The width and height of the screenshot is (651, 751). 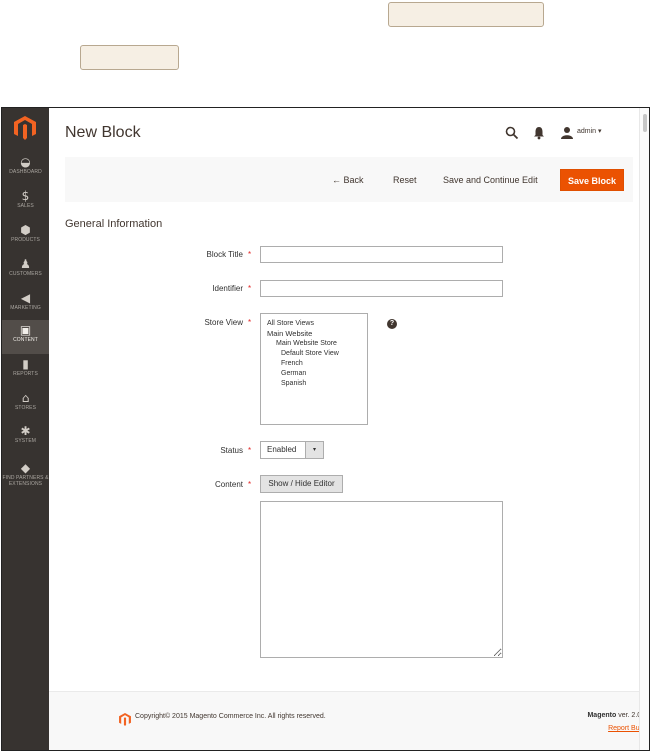 I want to click on sidebar-item-label: SALES, so click(x=25, y=206).